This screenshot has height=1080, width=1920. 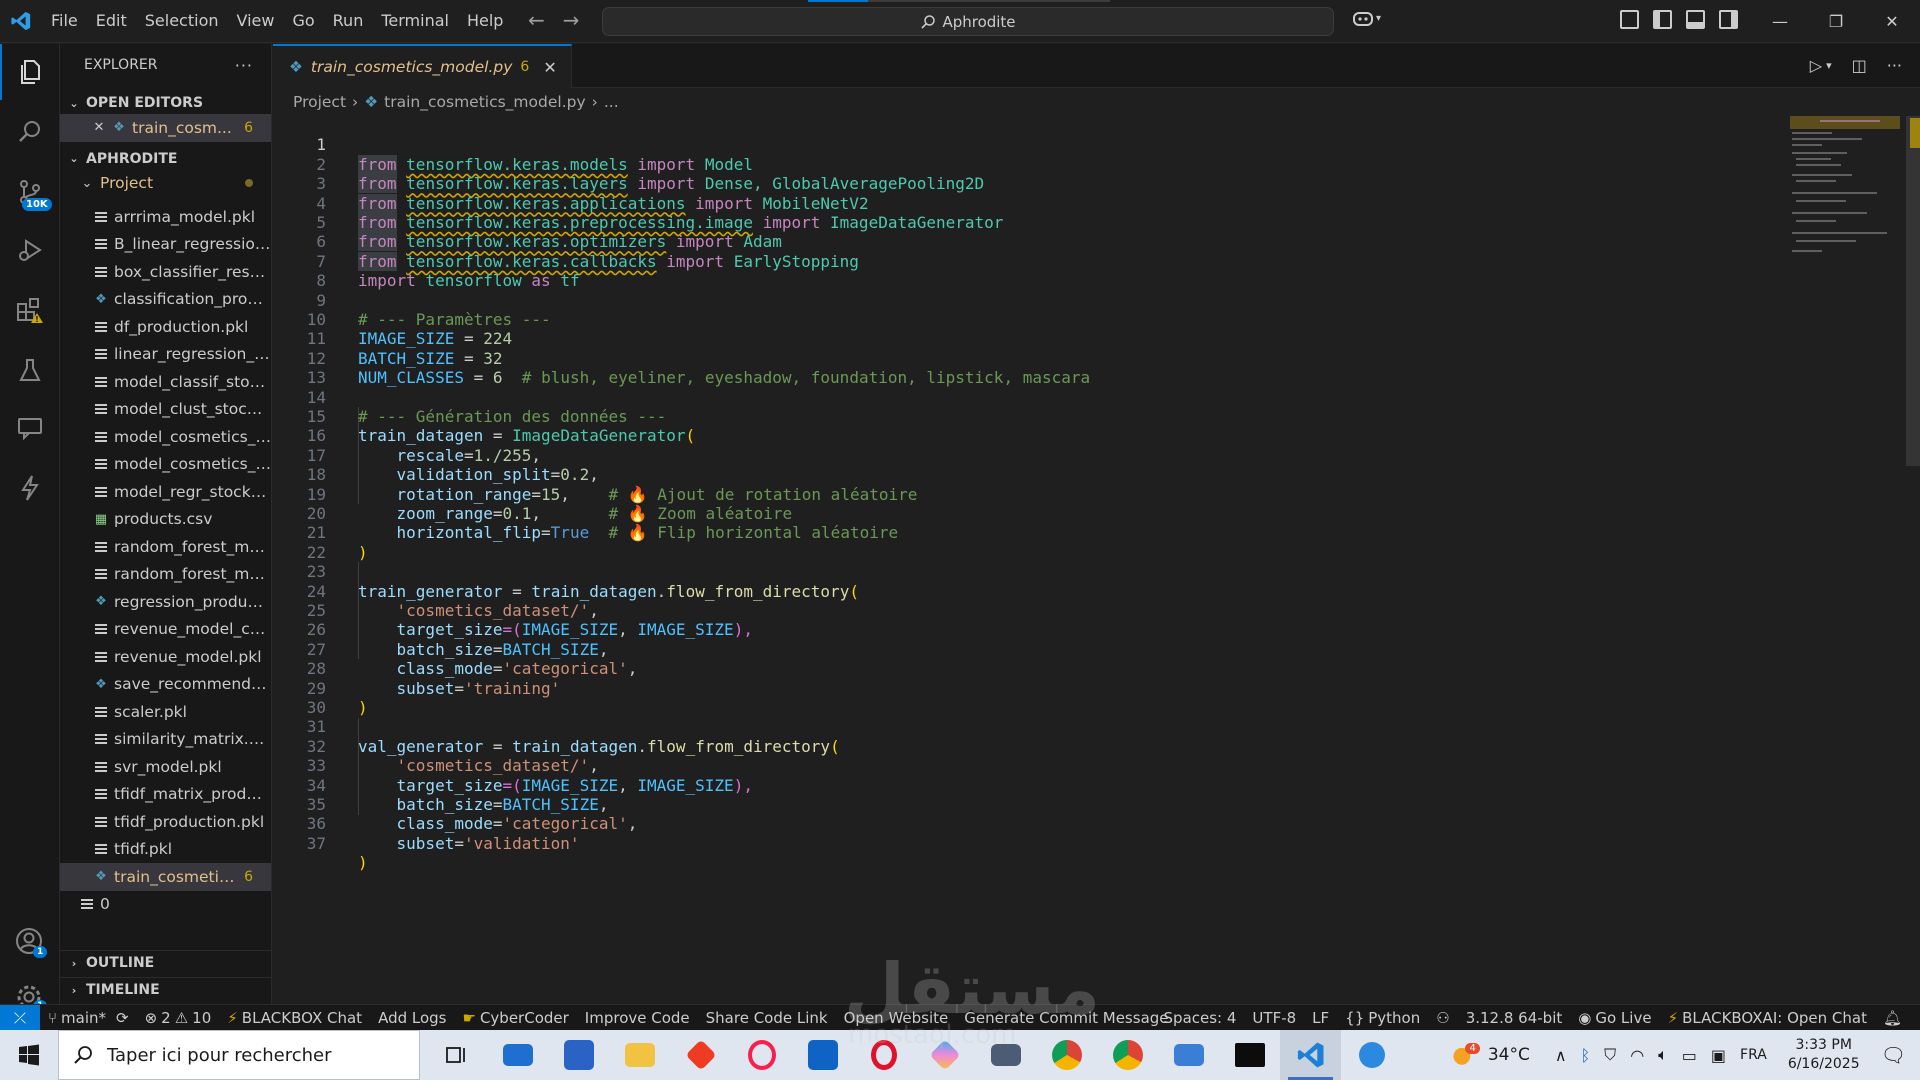 What do you see at coordinates (1274, 1018) in the screenshot?
I see `encoding-indicator: UTF-8` at bounding box center [1274, 1018].